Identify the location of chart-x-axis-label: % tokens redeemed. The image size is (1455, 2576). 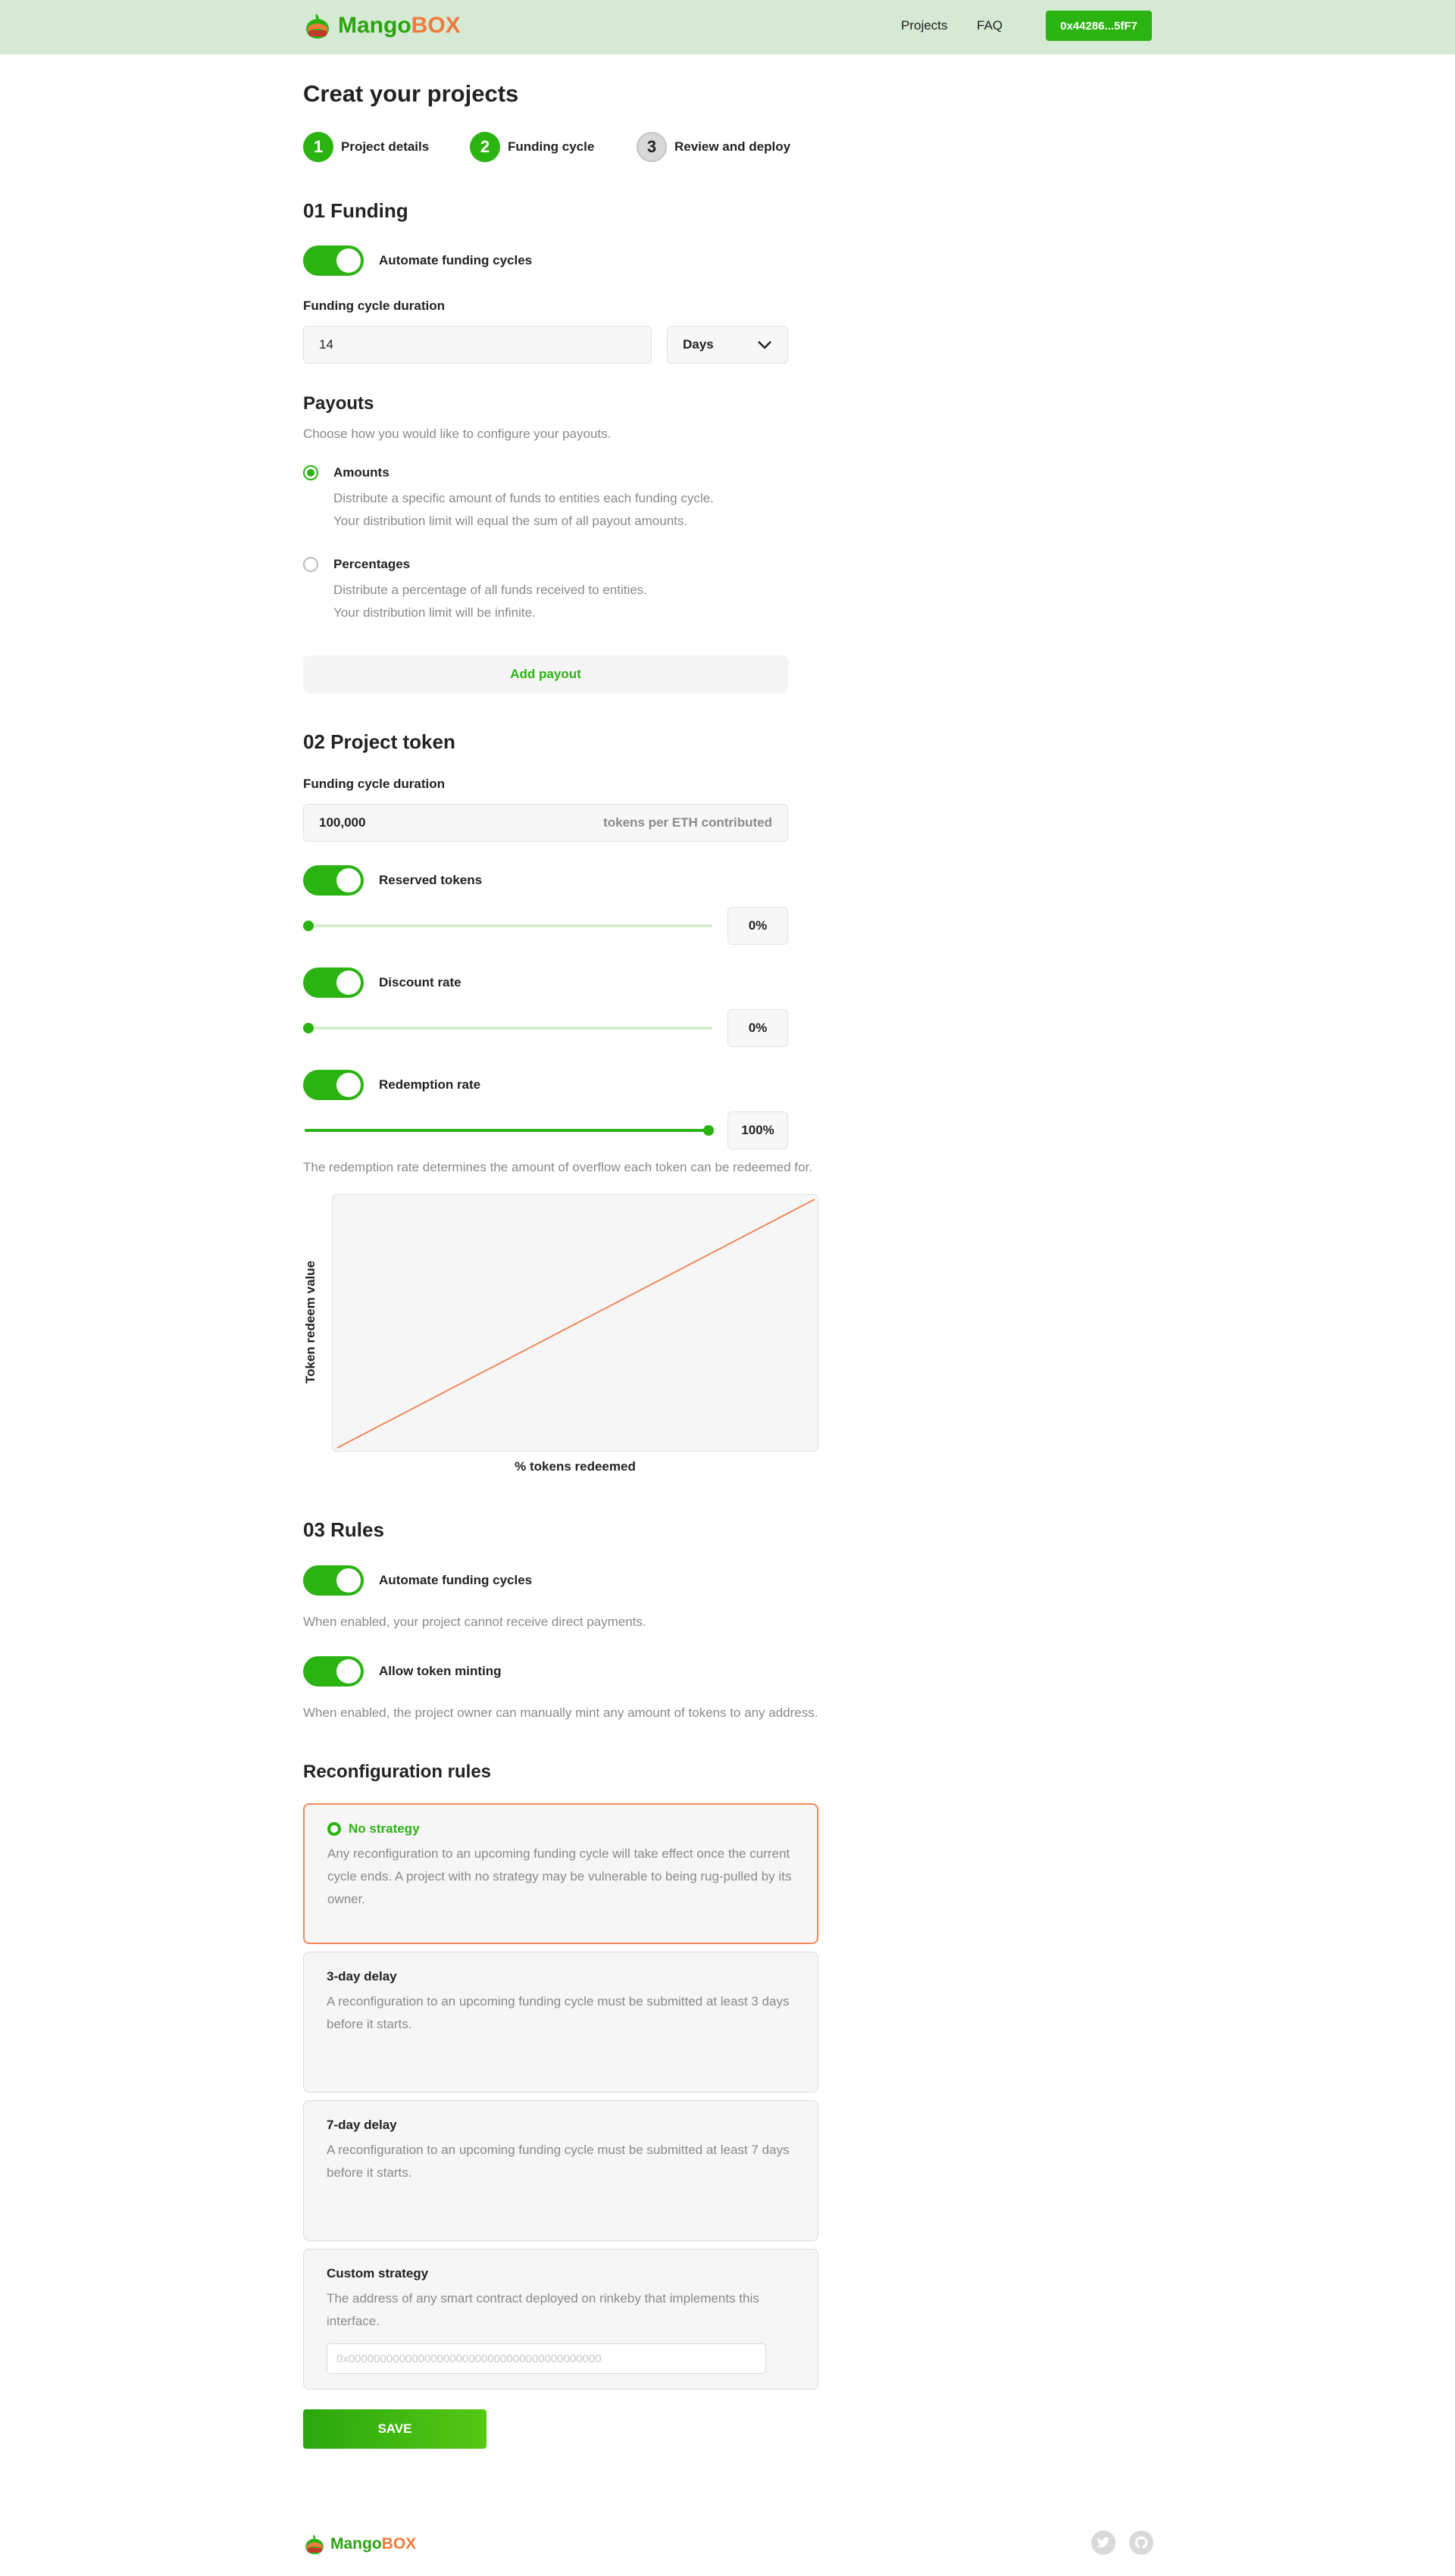
(575, 1466).